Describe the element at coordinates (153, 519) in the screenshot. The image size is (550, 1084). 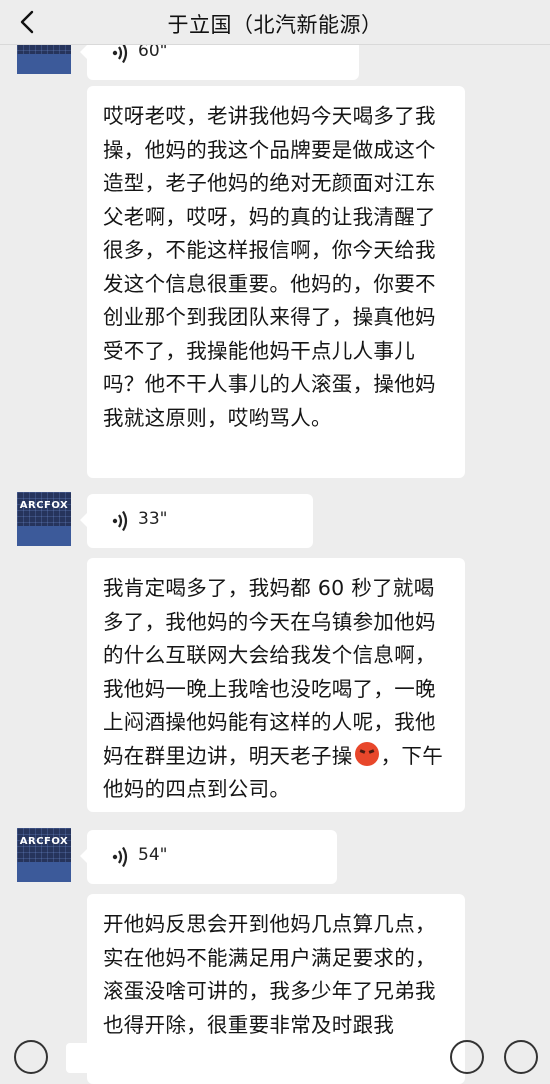
I see `voice-duration: 33"` at that location.